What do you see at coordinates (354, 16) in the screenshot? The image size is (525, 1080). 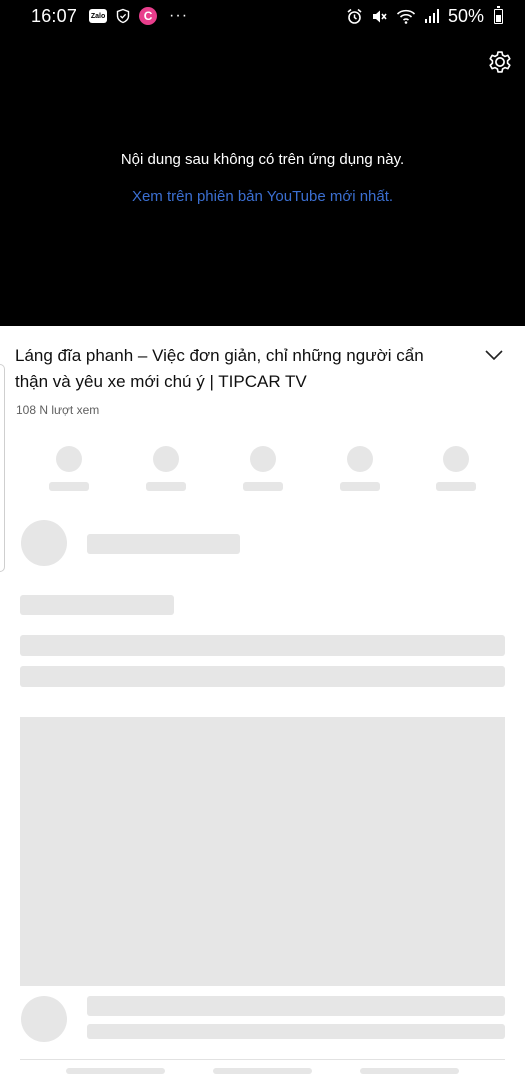 I see `alarm-icon` at bounding box center [354, 16].